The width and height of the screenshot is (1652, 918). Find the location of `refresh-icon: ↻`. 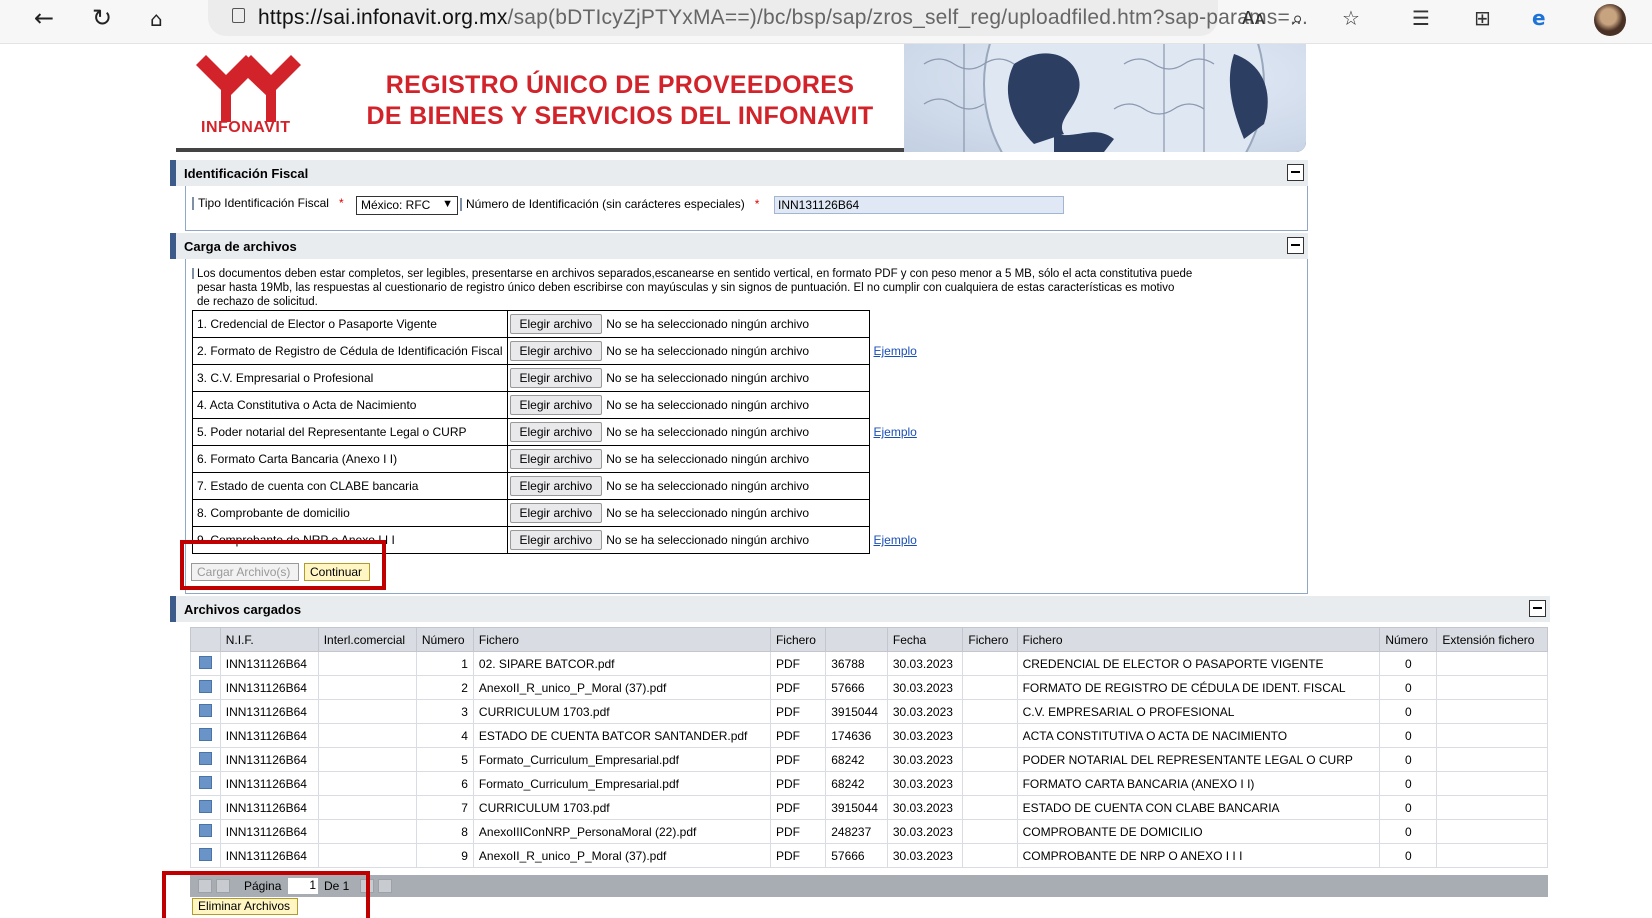

refresh-icon: ↻ is located at coordinates (102, 18).